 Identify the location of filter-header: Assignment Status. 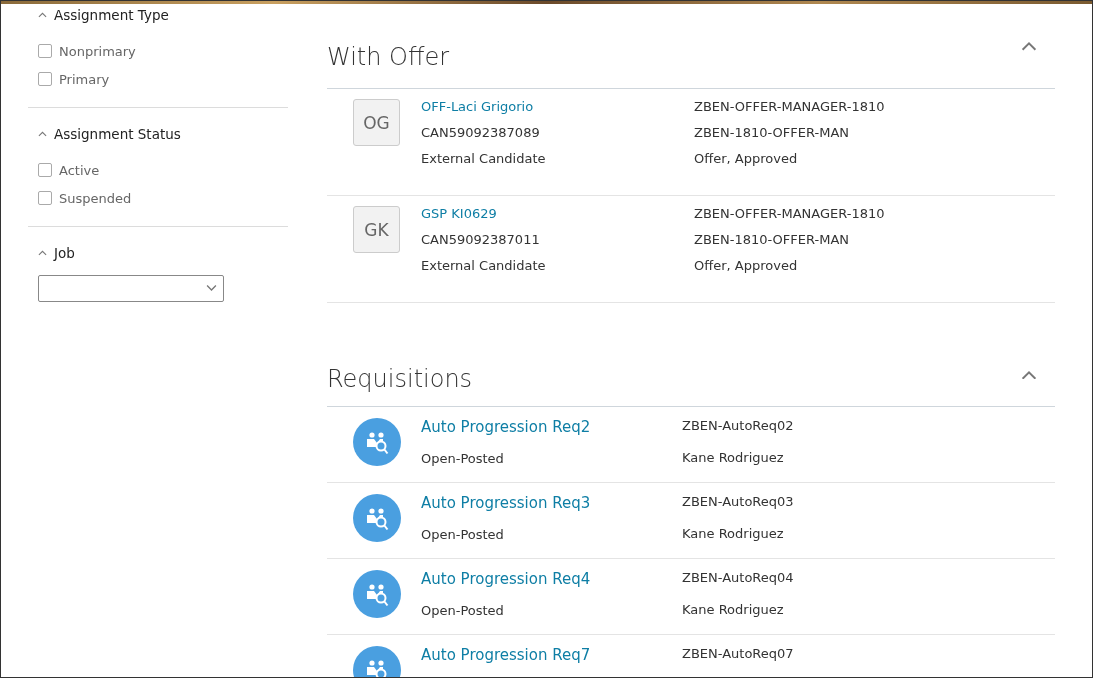
(109, 134).